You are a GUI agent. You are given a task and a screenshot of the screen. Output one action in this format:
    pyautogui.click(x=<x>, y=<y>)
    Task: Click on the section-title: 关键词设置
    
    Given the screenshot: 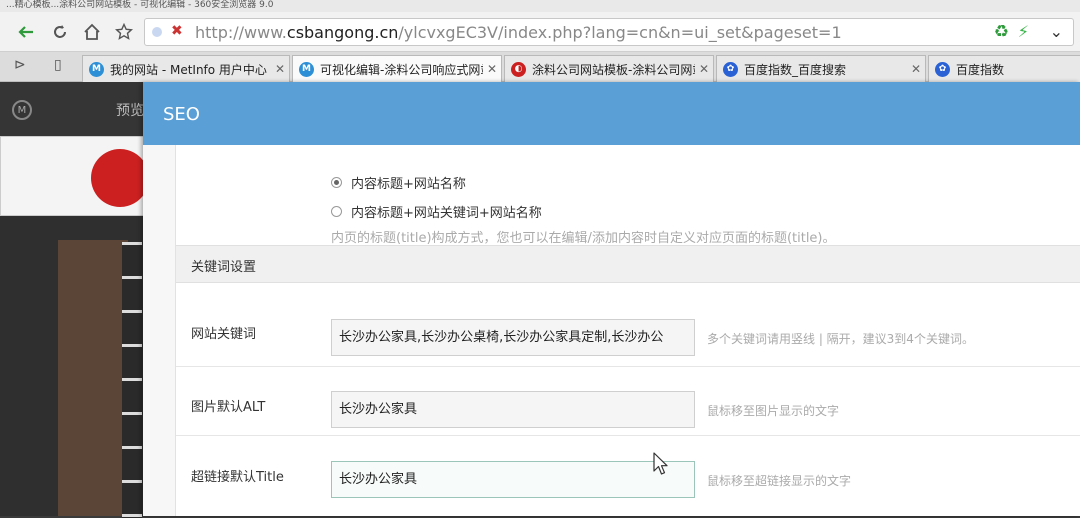 What is the action you would take?
    pyautogui.click(x=224, y=267)
    